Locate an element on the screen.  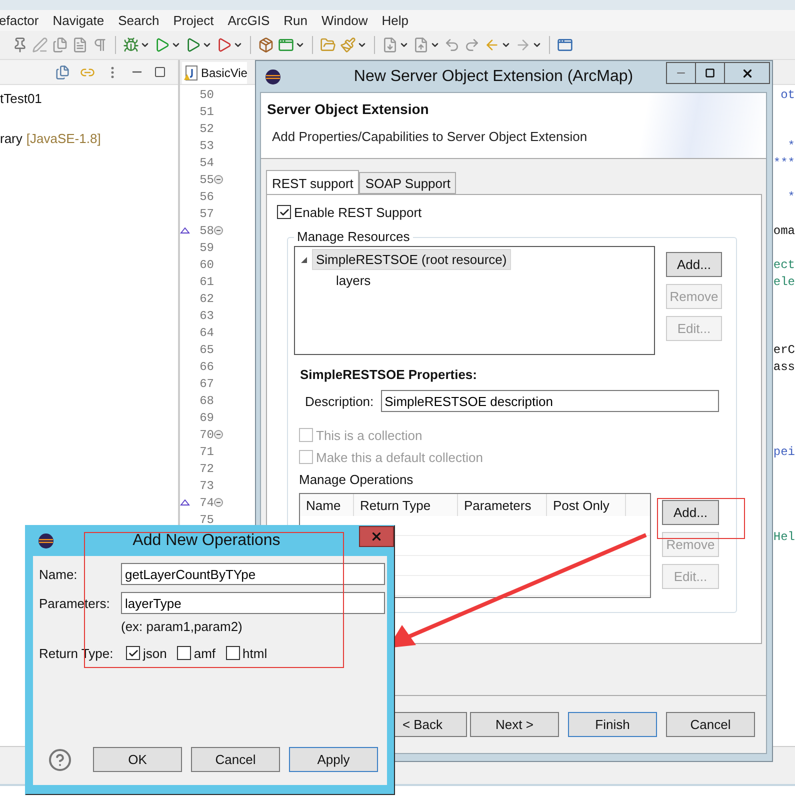
line-number: 61 is located at coordinates (206, 281).